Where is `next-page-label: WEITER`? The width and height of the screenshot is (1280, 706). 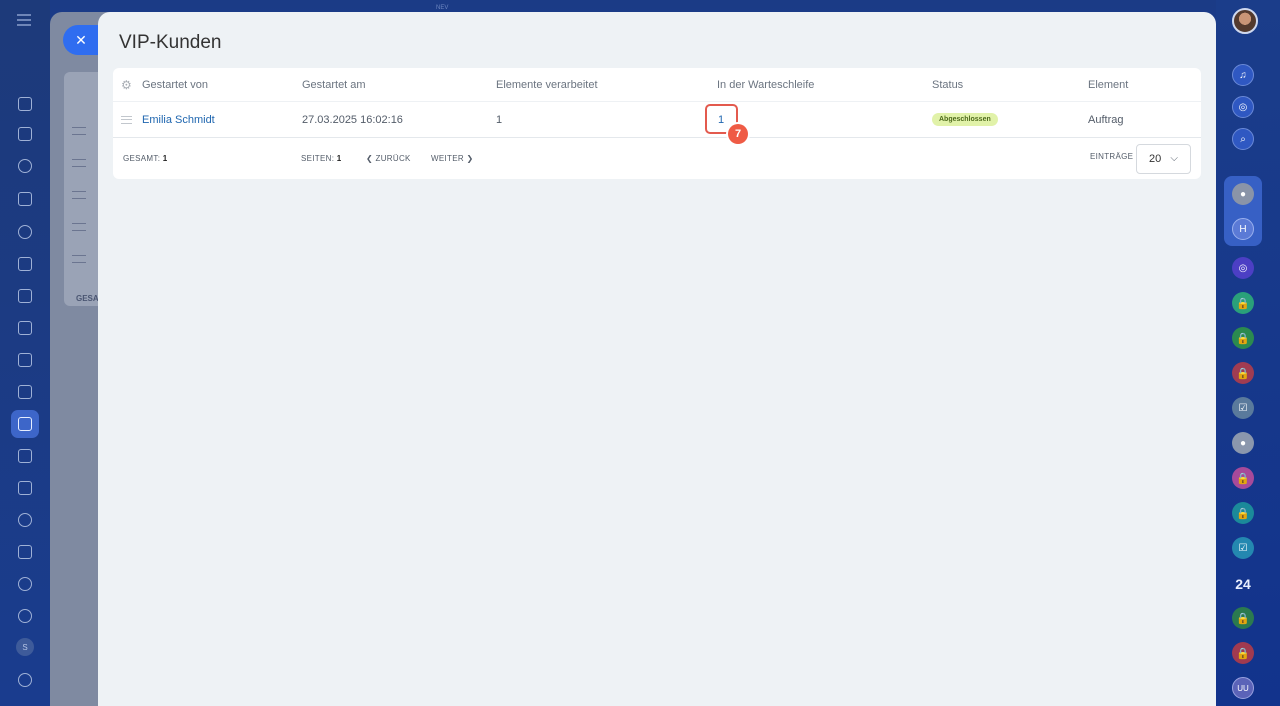 next-page-label: WEITER is located at coordinates (447, 158).